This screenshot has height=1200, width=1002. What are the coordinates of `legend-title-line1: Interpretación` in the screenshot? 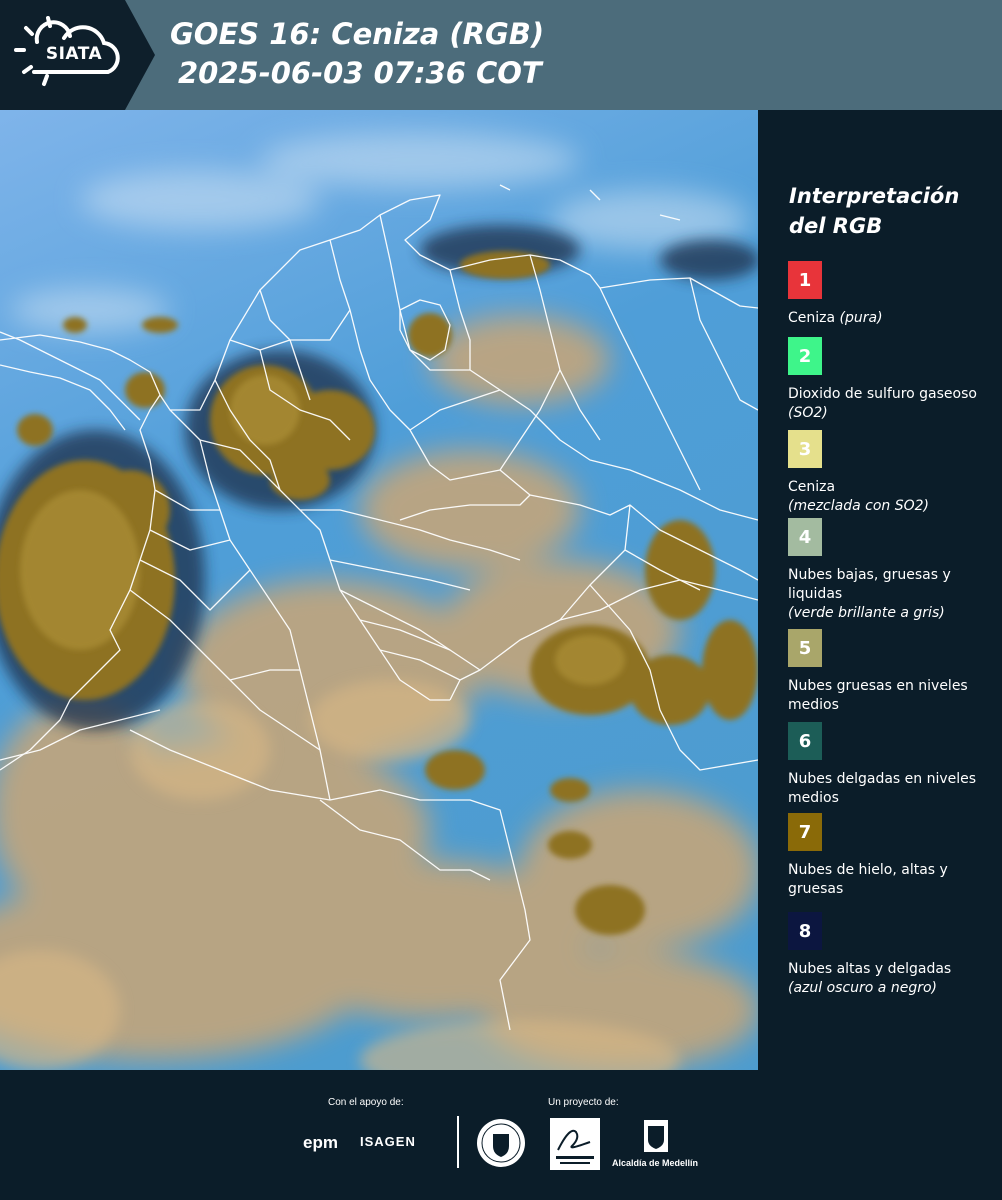 It's located at (874, 196).